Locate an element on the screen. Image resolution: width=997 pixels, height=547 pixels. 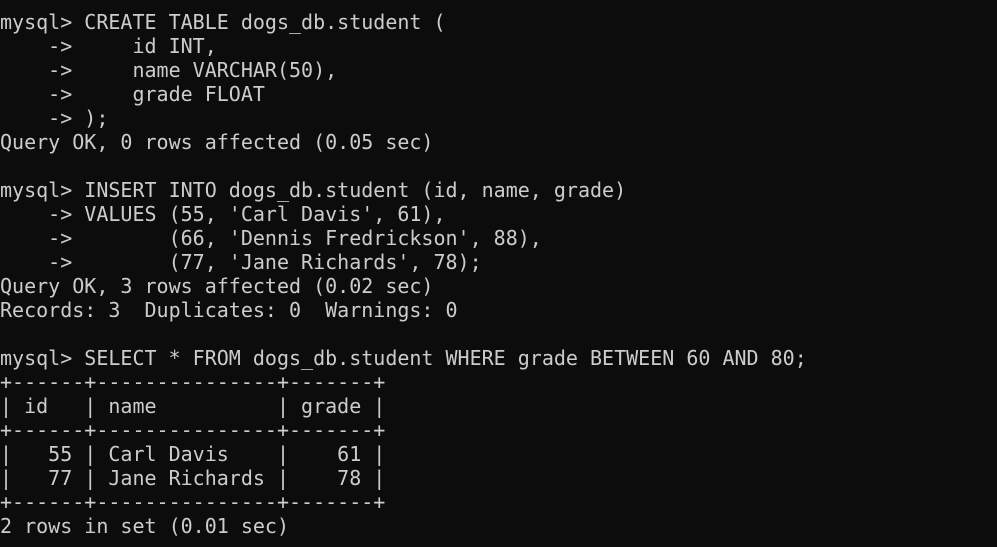
prompt-create-table: mysql> CREATE TABLE dogs_db.student ( is located at coordinates (223, 22).